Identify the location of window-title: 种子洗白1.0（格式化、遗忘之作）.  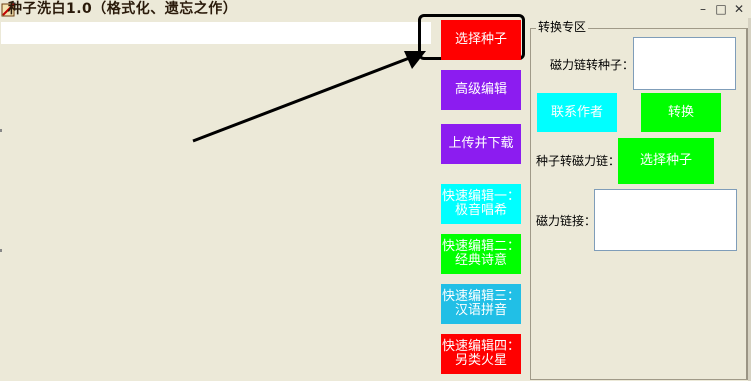
(123, 9).